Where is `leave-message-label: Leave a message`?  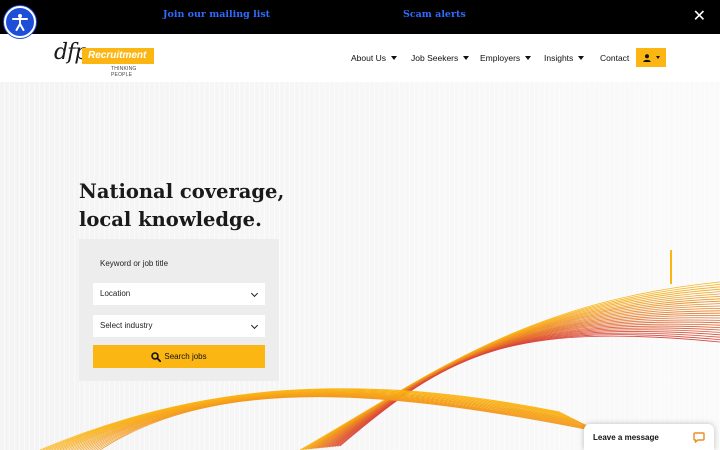 leave-message-label: Leave a message is located at coordinates (626, 437).